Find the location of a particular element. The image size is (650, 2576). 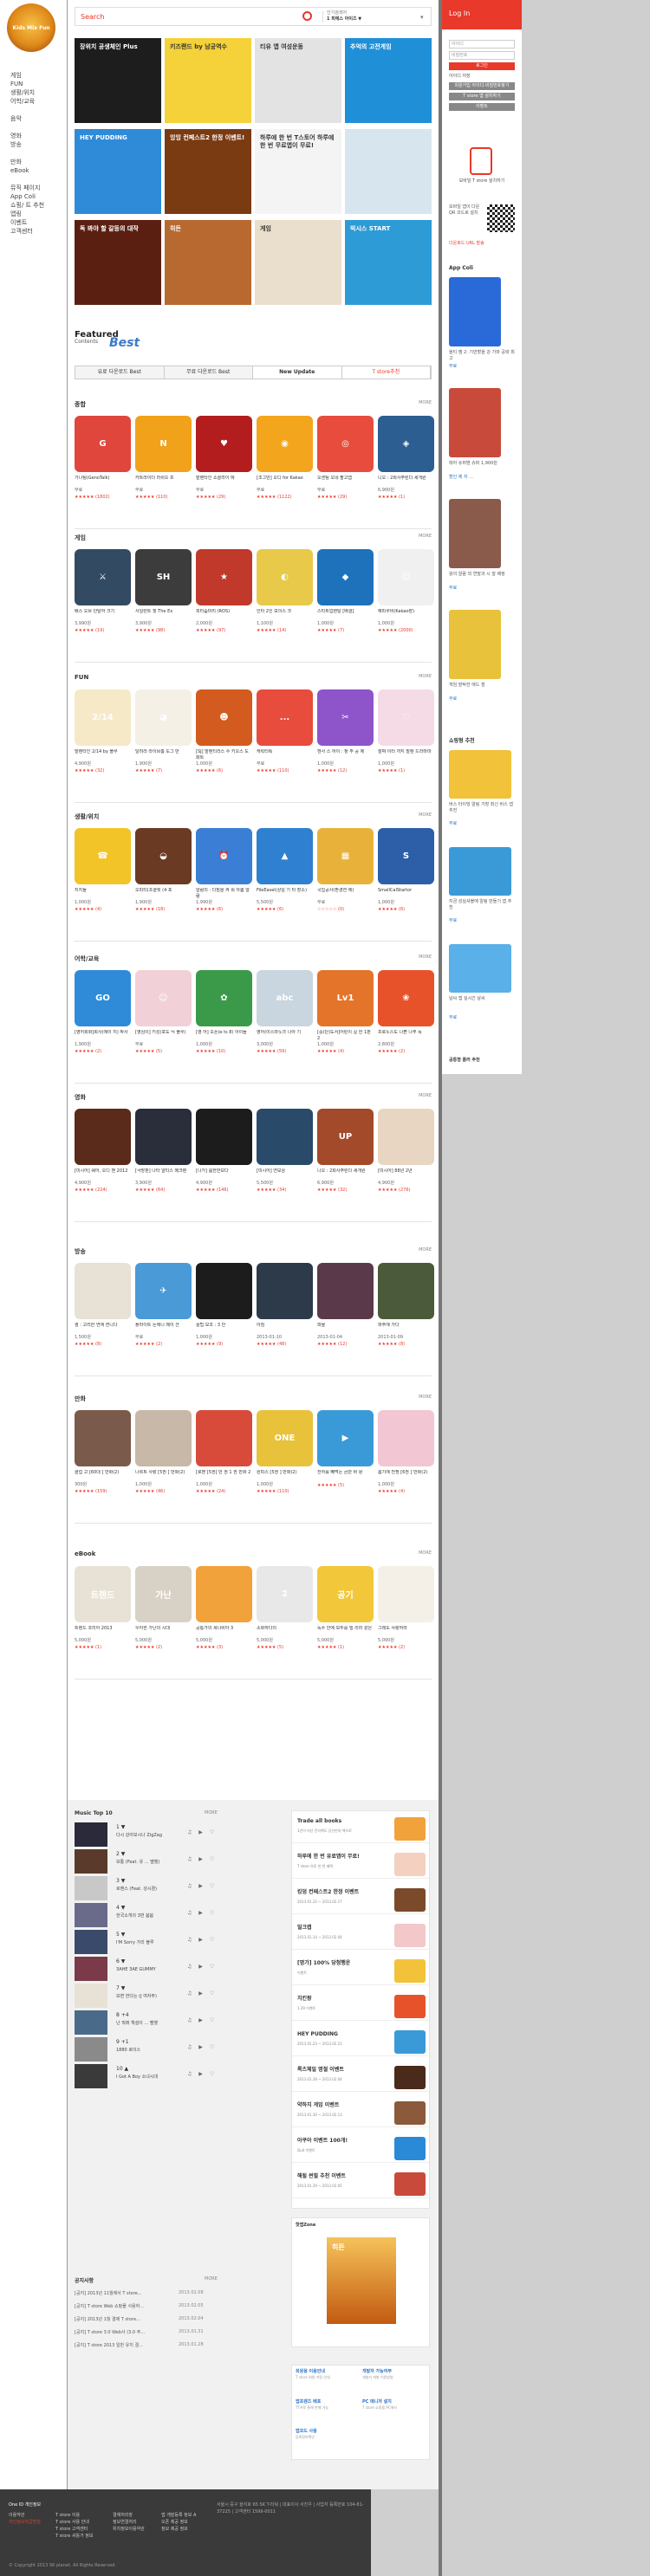

app-name: 파주에 가다 is located at coordinates (406, 1329).